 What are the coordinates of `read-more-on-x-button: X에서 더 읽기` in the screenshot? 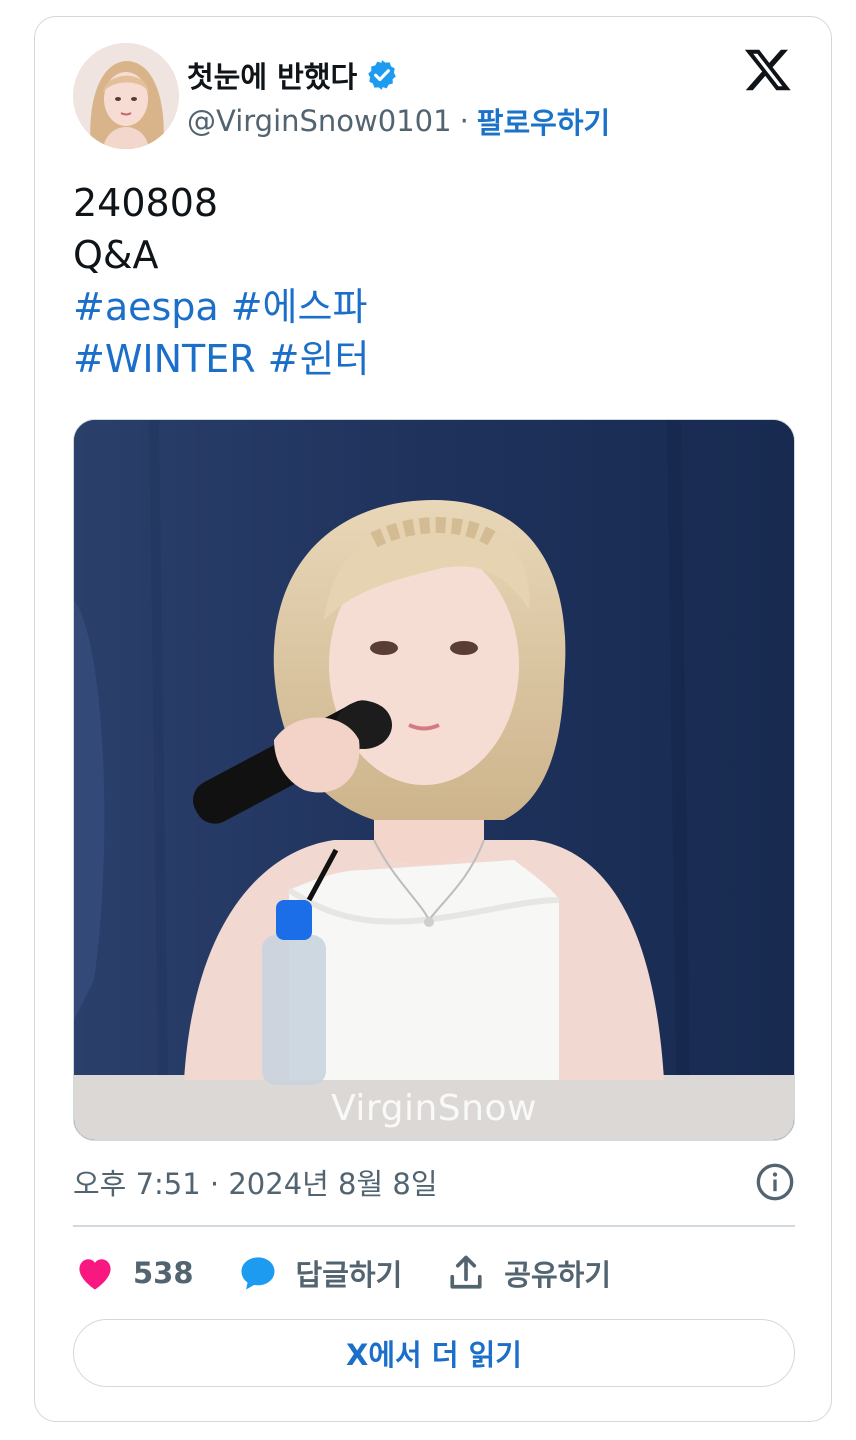 It's located at (434, 1353).